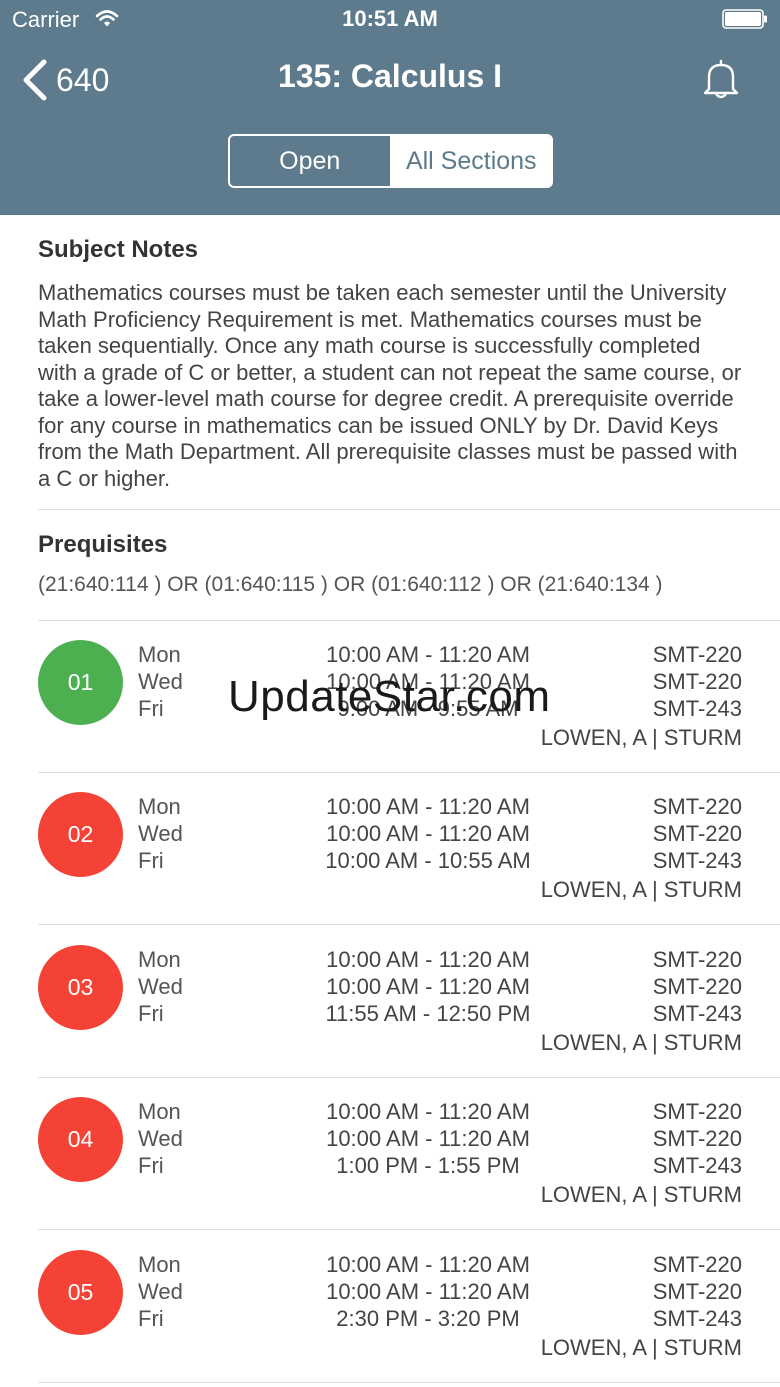 The height and width of the screenshot is (1387, 780). I want to click on tab-open: Open, so click(311, 161).